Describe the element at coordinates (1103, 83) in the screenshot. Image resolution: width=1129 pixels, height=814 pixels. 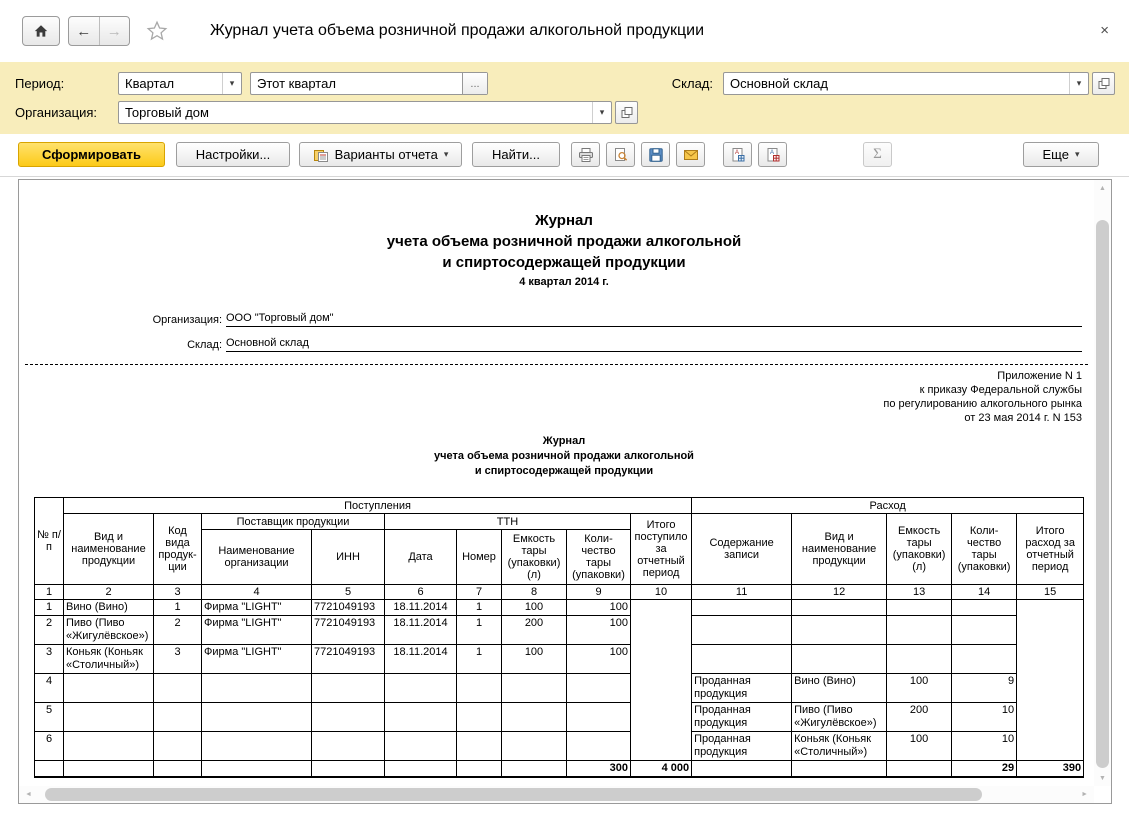
I see `warehouse-open-button` at that location.